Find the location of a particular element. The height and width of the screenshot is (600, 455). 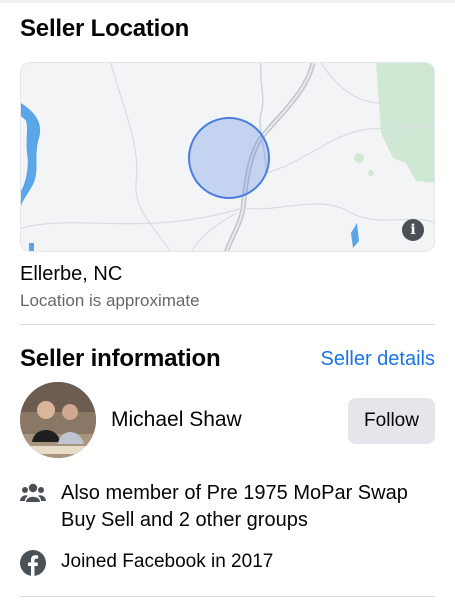

info-icon: i is located at coordinates (413, 230).